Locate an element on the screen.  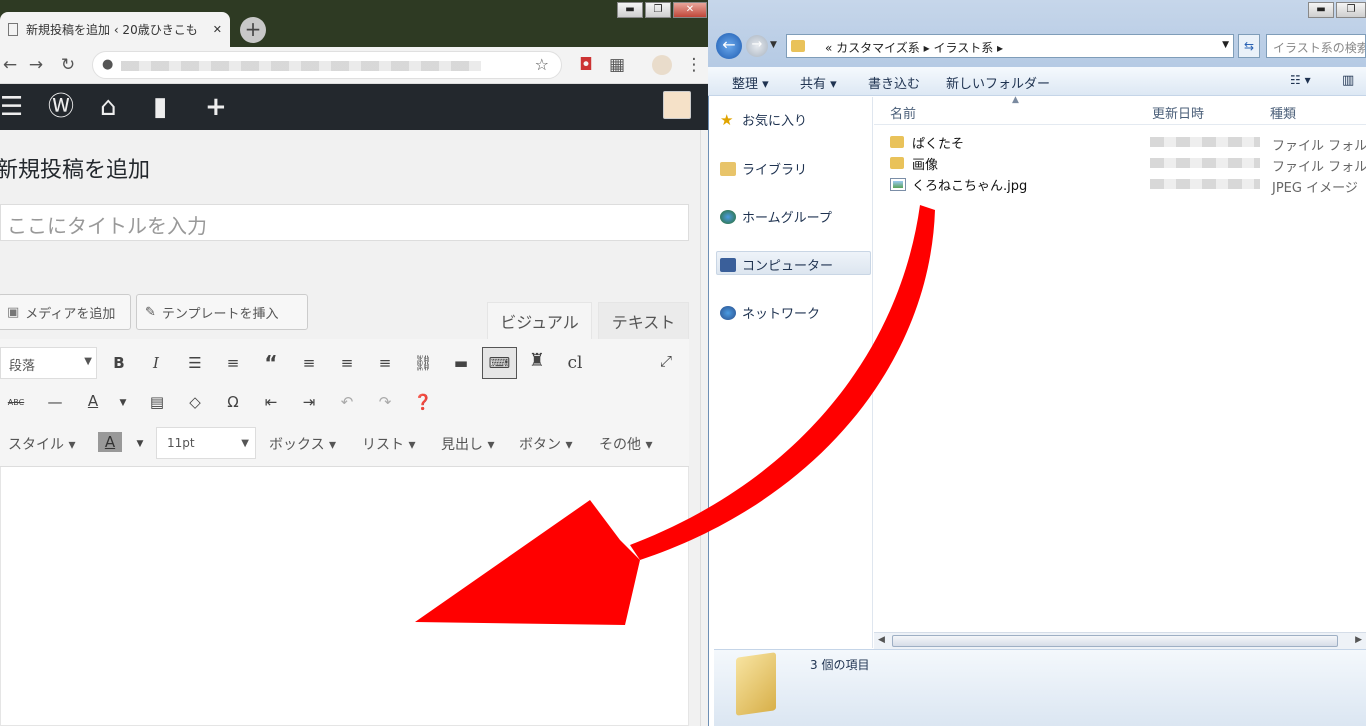
browser-scrollbar is located at coordinates (704, 428).